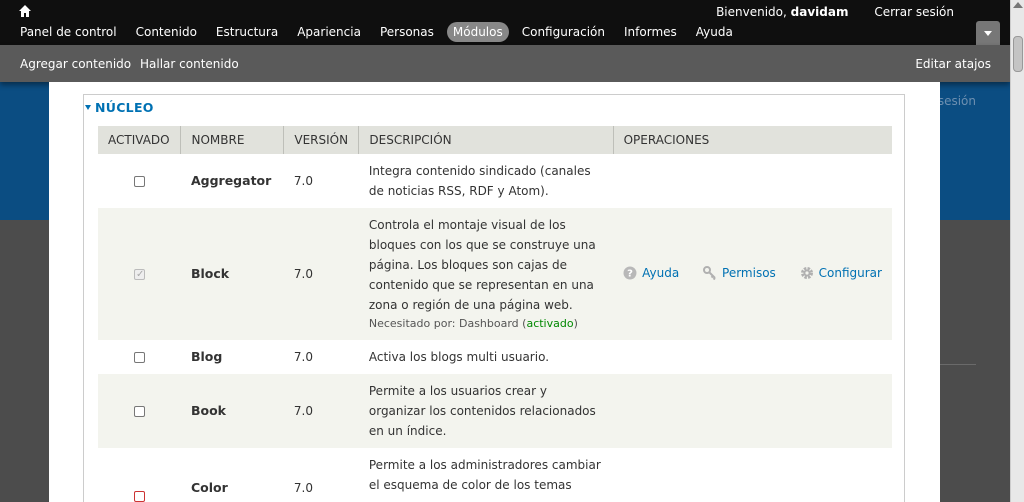 The height and width of the screenshot is (502, 1024). I want to click on menu-item-content: Contenido, so click(166, 32).